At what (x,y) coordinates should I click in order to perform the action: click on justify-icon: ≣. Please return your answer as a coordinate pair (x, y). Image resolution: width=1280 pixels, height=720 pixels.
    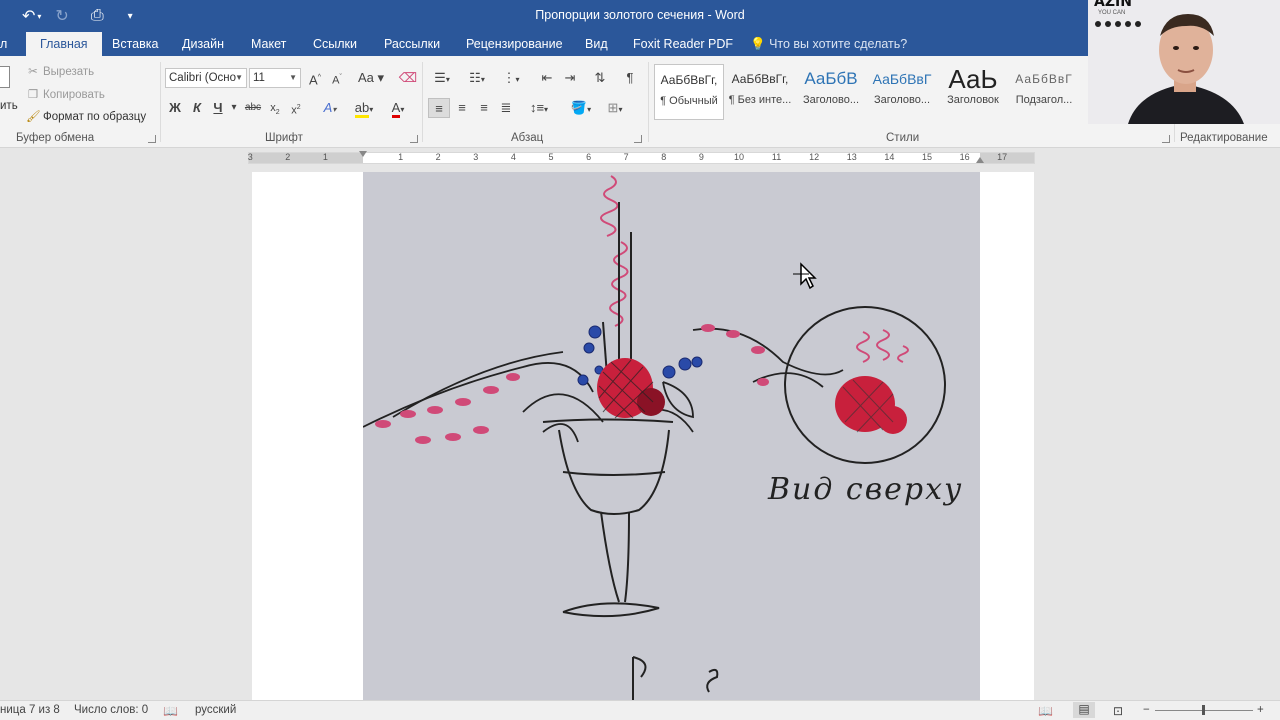
    Looking at the image, I should click on (506, 108).